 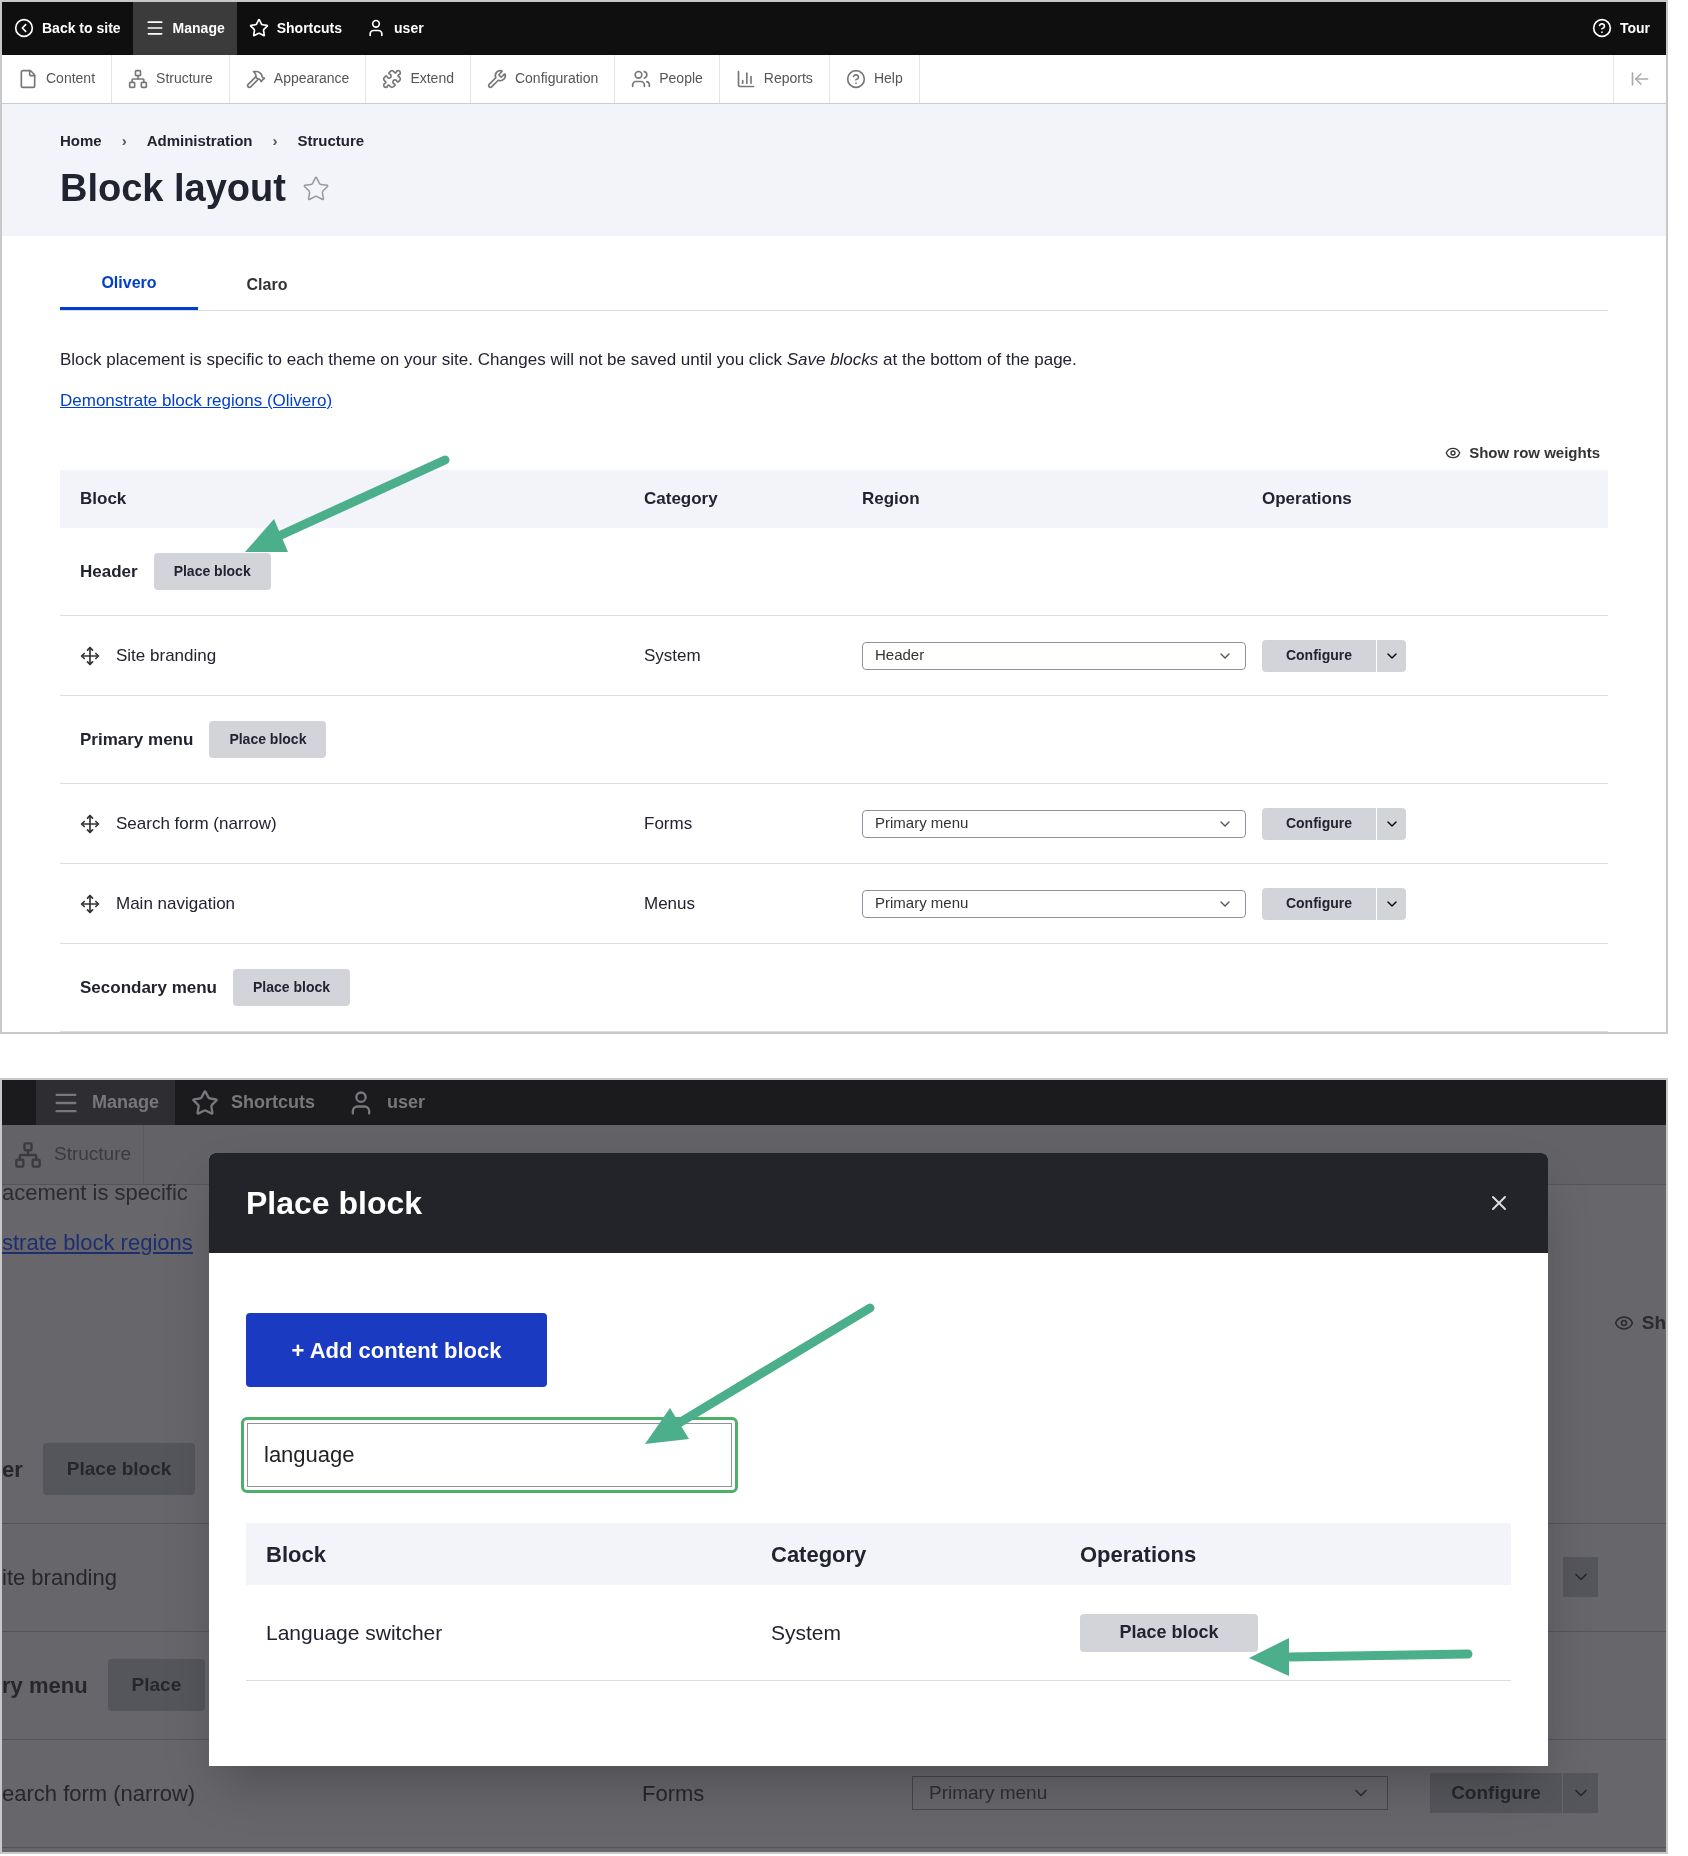 I want to click on breadcrumb-link: Structure, so click(x=331, y=141).